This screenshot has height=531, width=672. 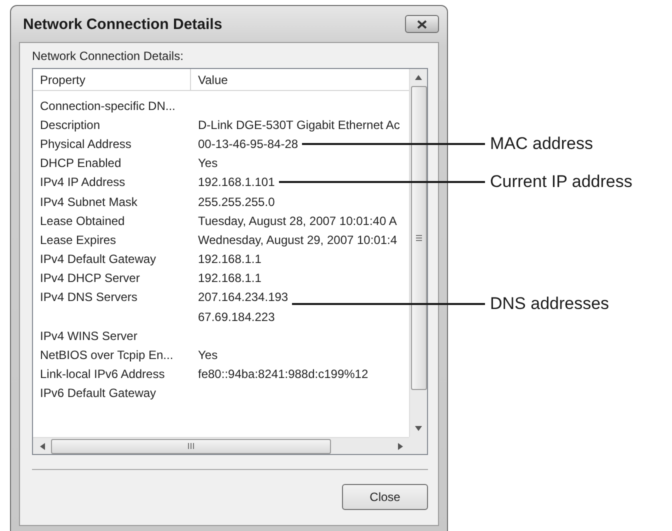 I want to click on value-cell: D-Link DGE-530T Gigabit Ethernet Ac, so click(x=299, y=125).